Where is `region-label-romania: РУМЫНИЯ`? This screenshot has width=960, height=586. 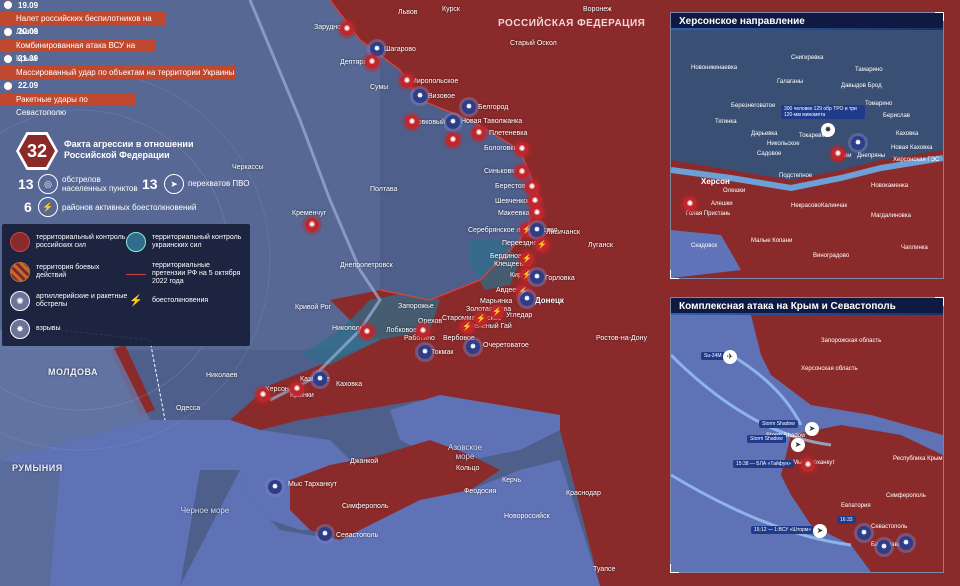
region-label-romania: РУМЫНИЯ is located at coordinates (37, 468).